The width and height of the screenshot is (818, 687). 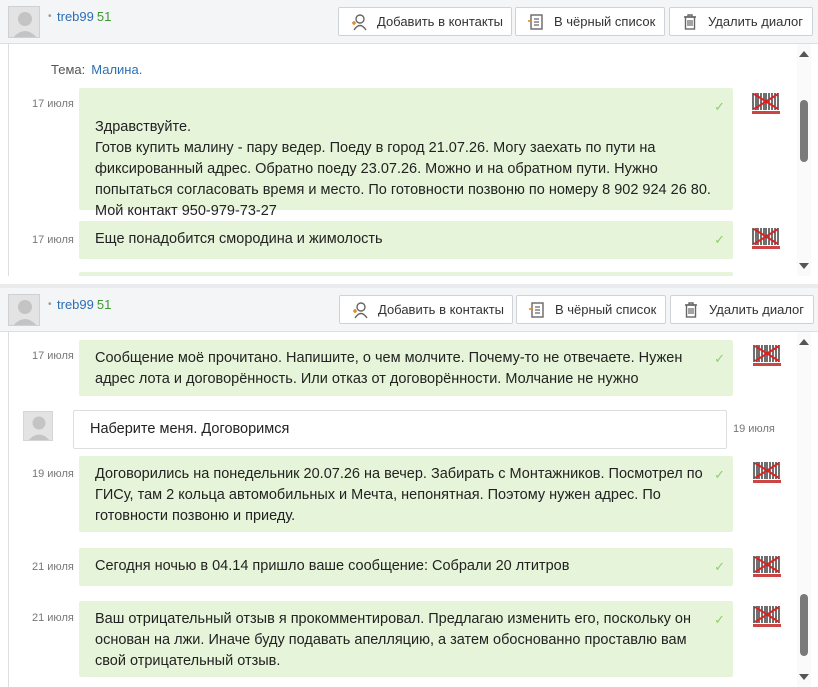 I want to click on outgoing-message: Еще понадобится смородина и жимолость ✓, so click(x=406, y=240).